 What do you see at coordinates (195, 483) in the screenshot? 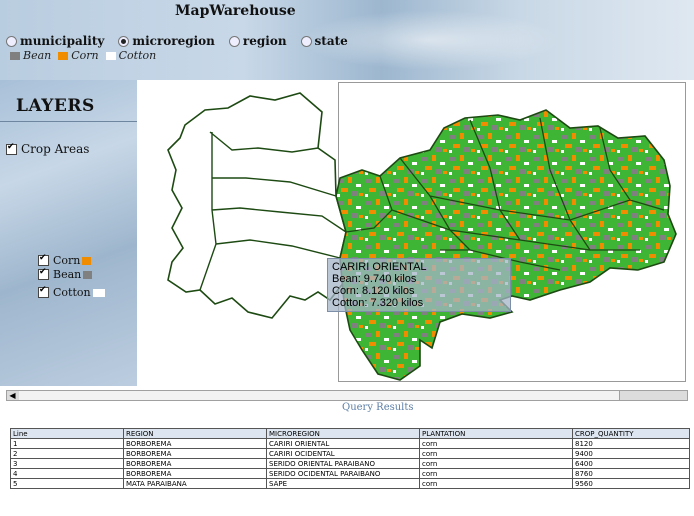
I see `cell-region: MATA PARAIBANA` at bounding box center [195, 483].